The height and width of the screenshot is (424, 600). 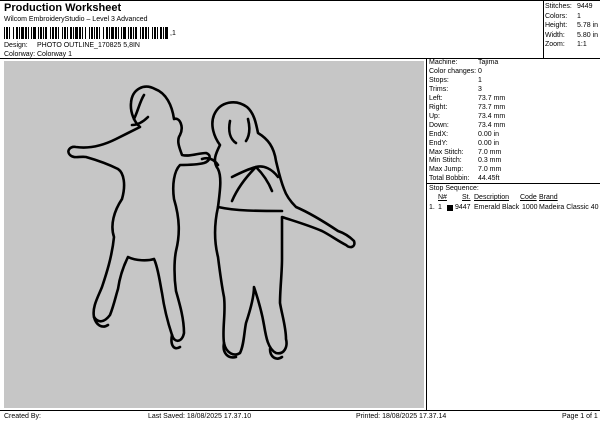 I want to click on prop-left: Left: 73.7 mm, so click(x=467, y=98).